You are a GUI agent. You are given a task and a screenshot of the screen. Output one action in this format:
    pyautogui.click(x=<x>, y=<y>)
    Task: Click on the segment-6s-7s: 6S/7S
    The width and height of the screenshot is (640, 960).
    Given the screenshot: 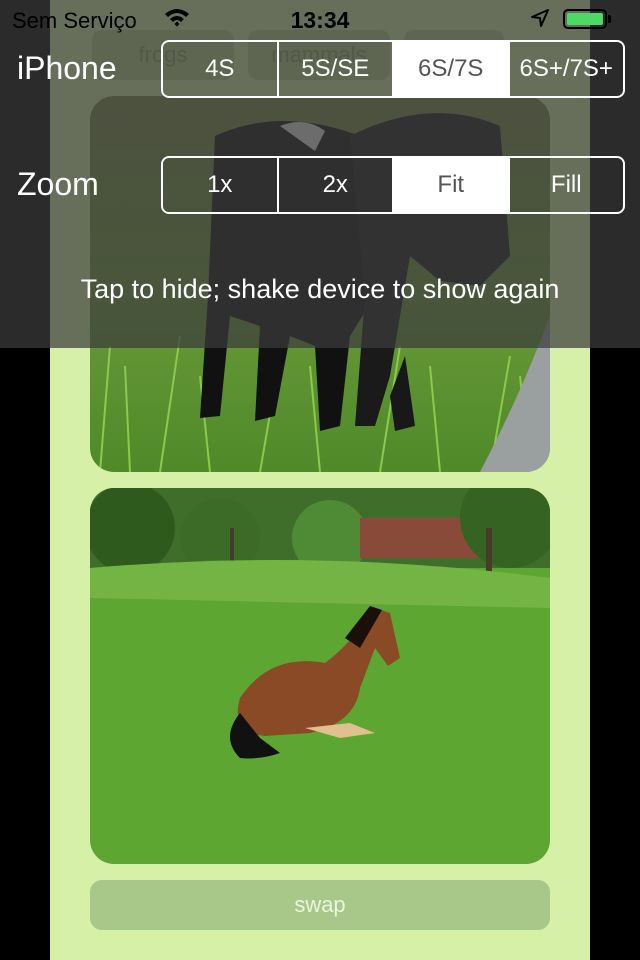 What is the action you would take?
    pyautogui.click(x=450, y=69)
    